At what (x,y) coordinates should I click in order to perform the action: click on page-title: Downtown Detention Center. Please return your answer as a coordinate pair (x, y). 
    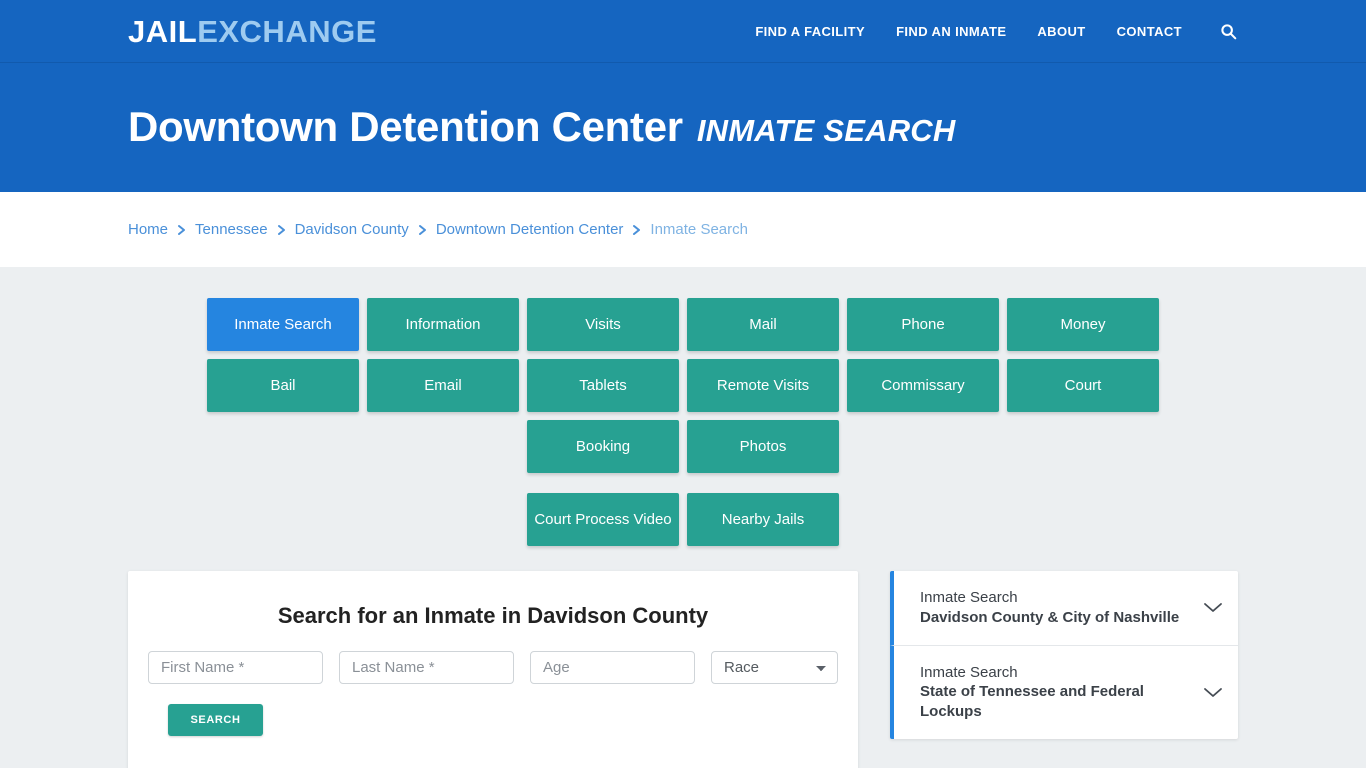
    Looking at the image, I should click on (405, 127).